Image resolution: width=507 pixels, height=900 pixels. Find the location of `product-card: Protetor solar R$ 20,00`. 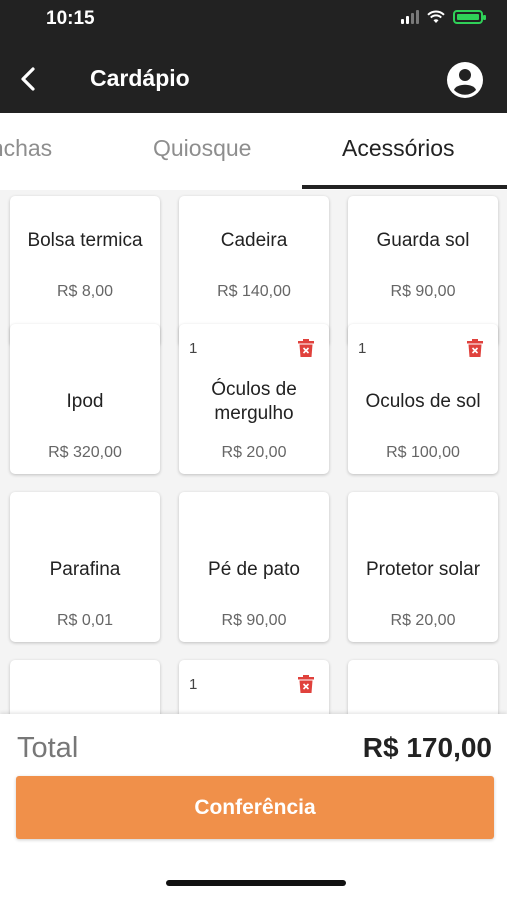

product-card: Protetor solar R$ 20,00 is located at coordinates (423, 567).